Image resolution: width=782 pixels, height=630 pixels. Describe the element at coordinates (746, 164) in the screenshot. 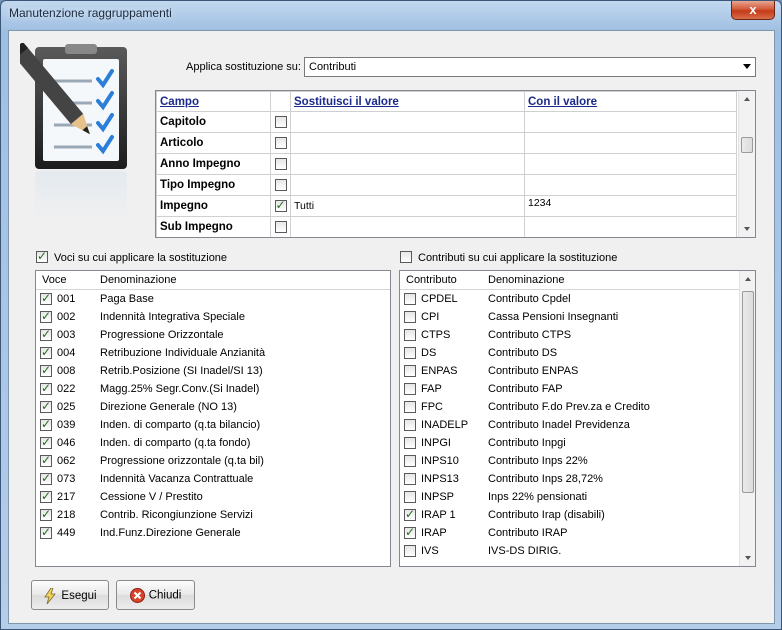

I see `grid-scrollbar` at that location.